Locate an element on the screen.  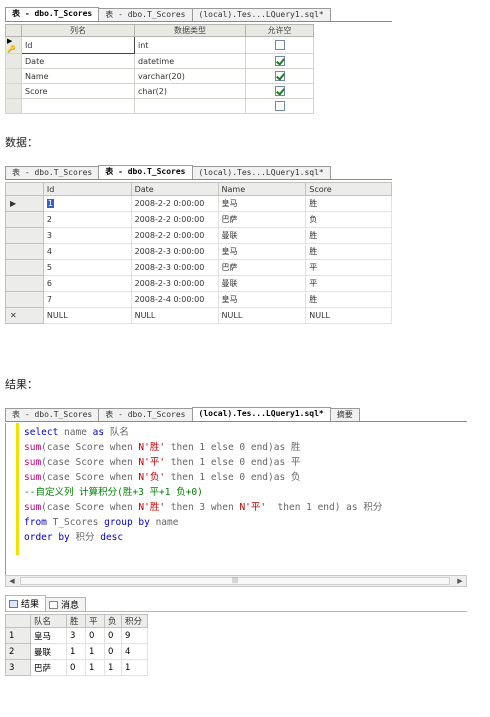
win-cell: 1 is located at coordinates (76, 651).